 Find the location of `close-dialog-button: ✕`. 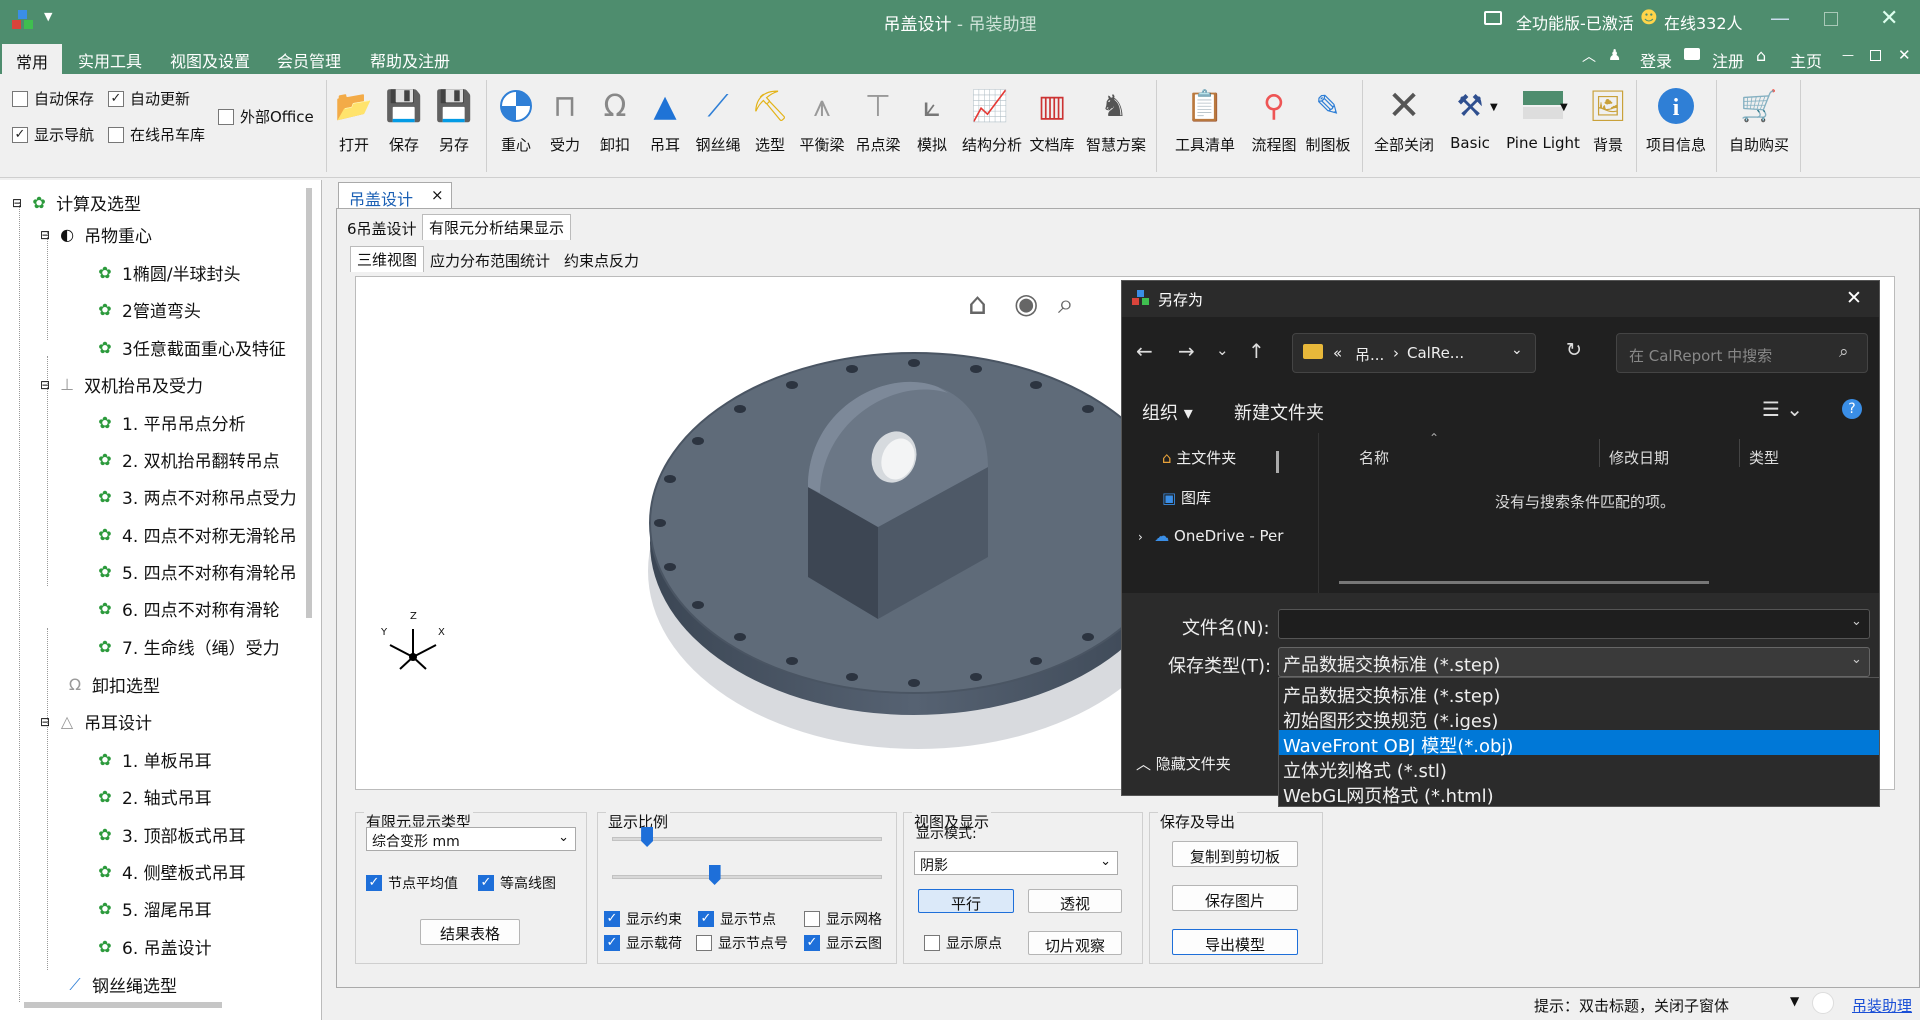

close-dialog-button: ✕ is located at coordinates (1854, 298).